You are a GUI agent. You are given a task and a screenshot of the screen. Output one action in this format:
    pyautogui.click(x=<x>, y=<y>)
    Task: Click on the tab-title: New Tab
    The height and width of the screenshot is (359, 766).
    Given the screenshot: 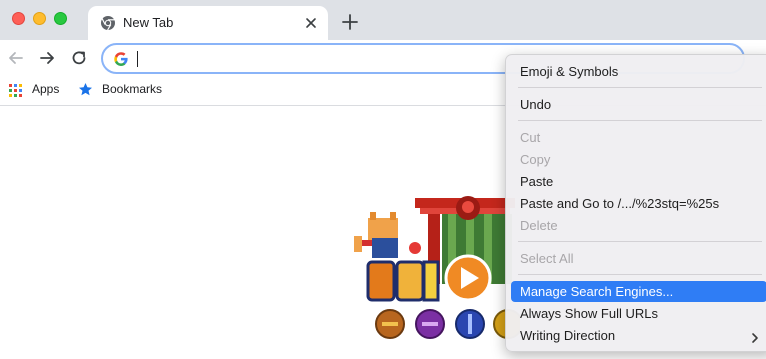 What is the action you would take?
    pyautogui.click(x=148, y=22)
    